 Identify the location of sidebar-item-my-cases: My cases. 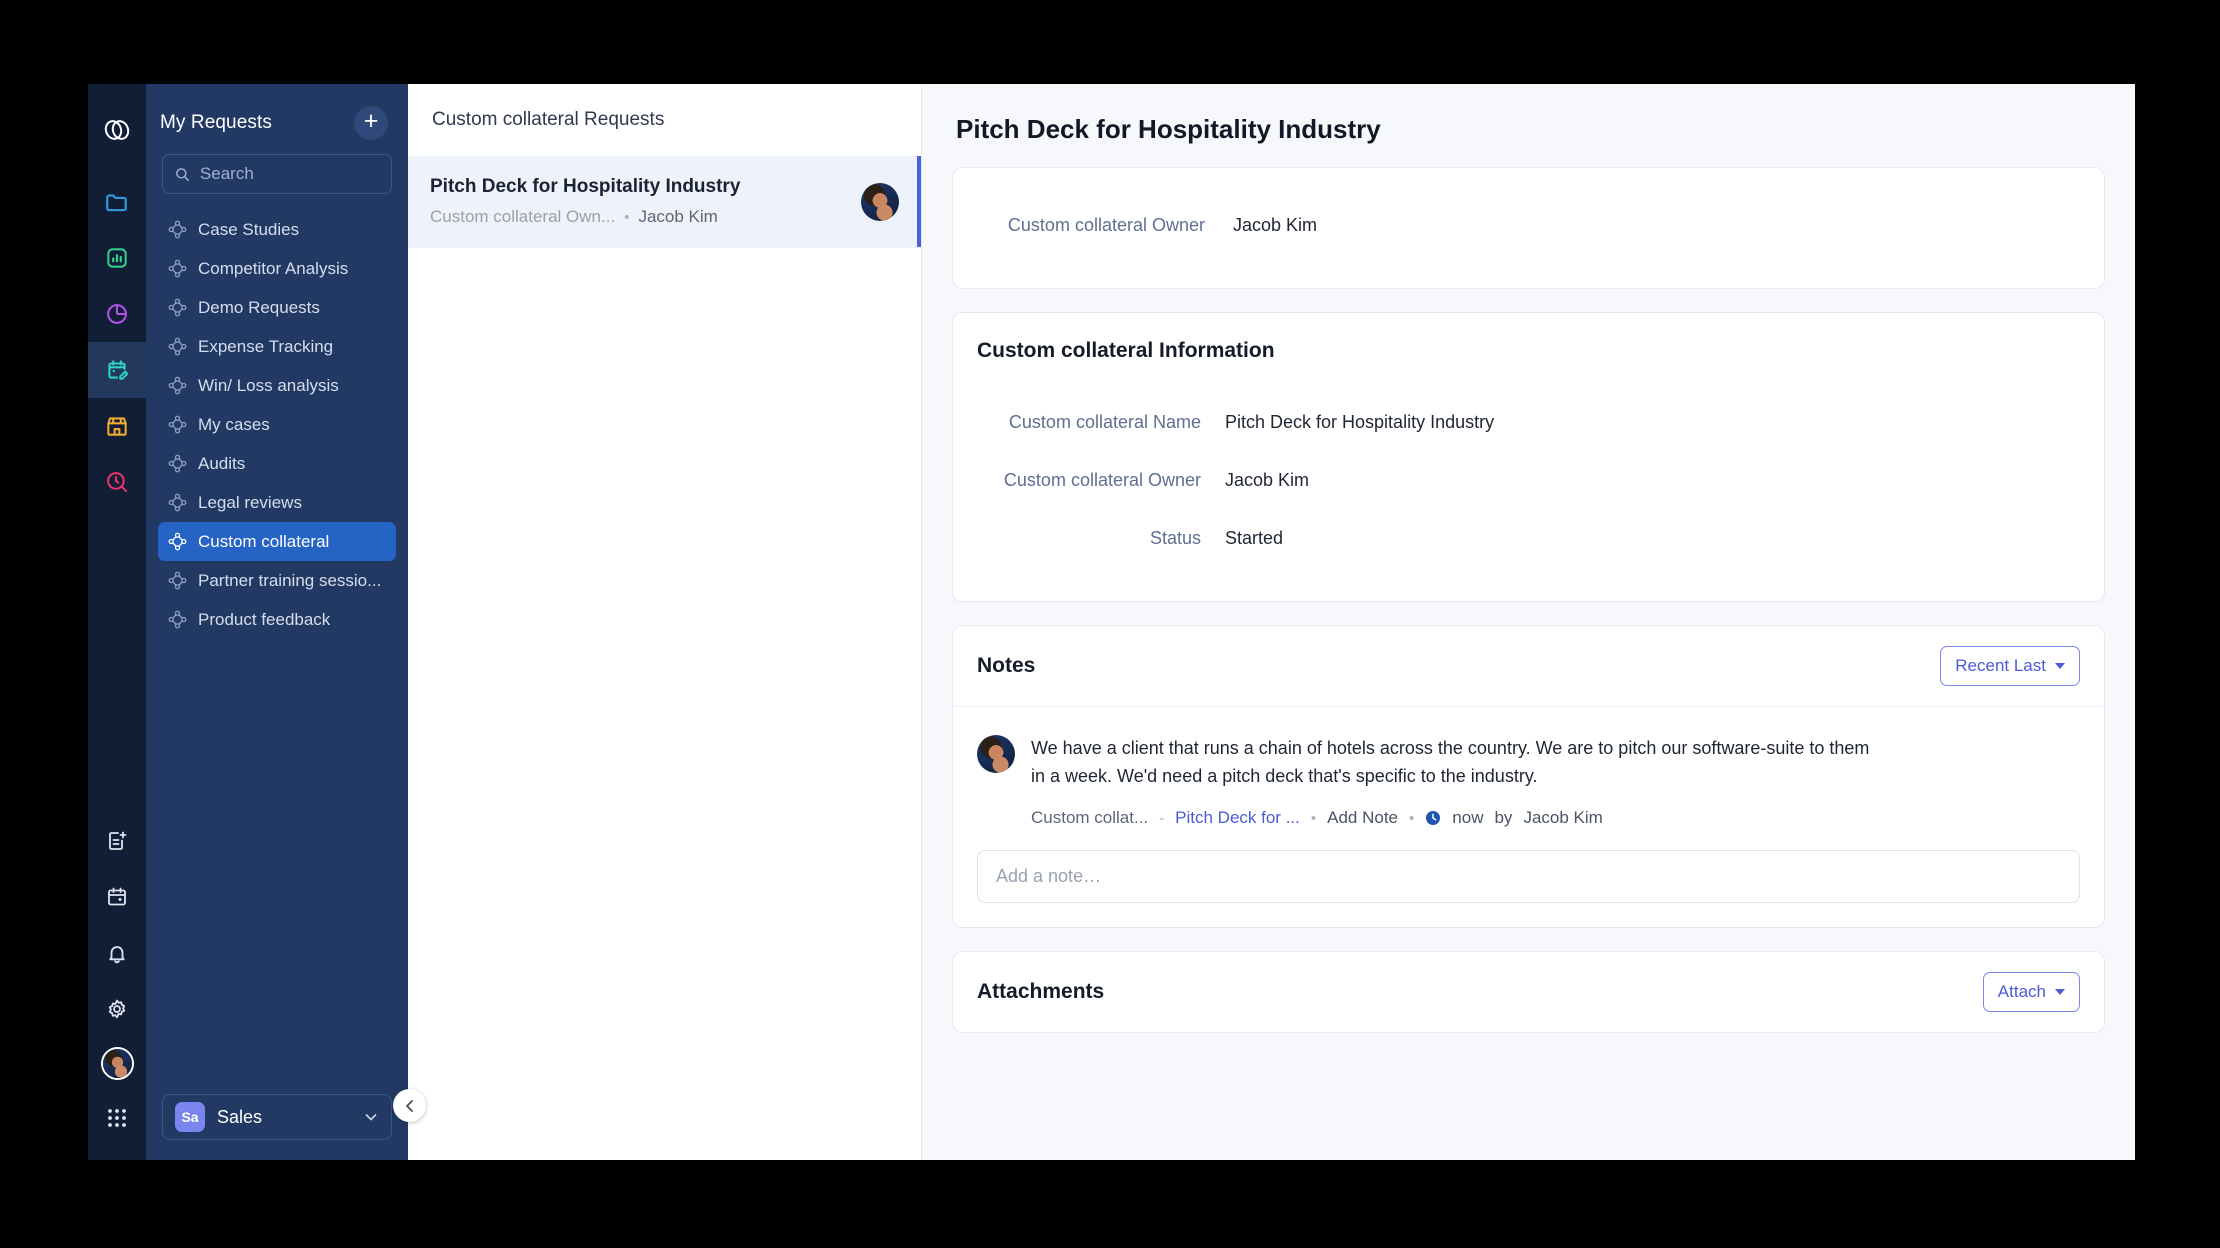
(277, 424).